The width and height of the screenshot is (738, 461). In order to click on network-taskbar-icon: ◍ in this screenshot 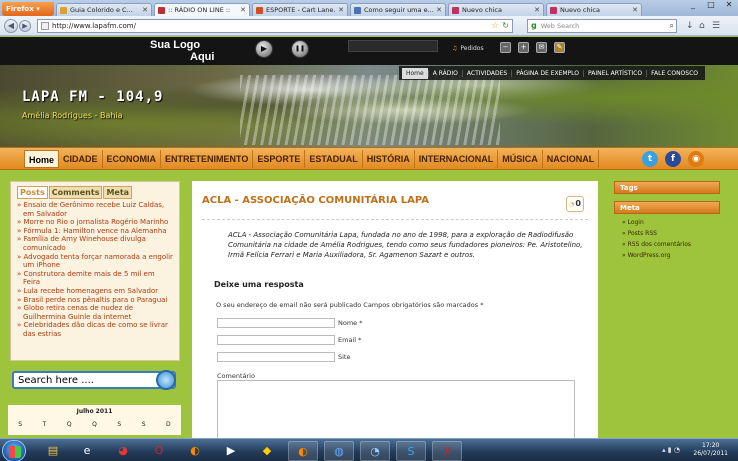, I will do `click(339, 451)`.